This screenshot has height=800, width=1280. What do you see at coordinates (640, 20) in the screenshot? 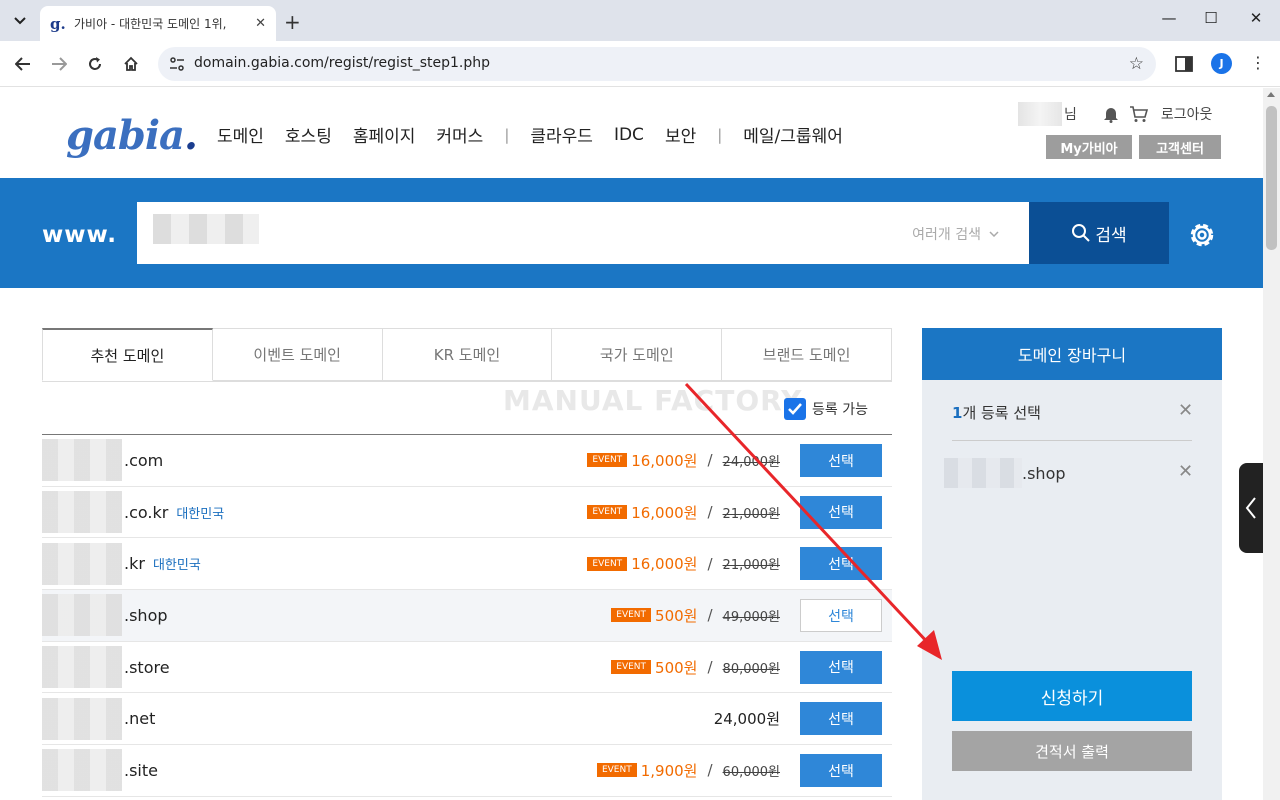
I see `browser-tab-bar: g. 가비아 - 대한민국 도메인 1위, ✕ + — ☐ ✕` at bounding box center [640, 20].